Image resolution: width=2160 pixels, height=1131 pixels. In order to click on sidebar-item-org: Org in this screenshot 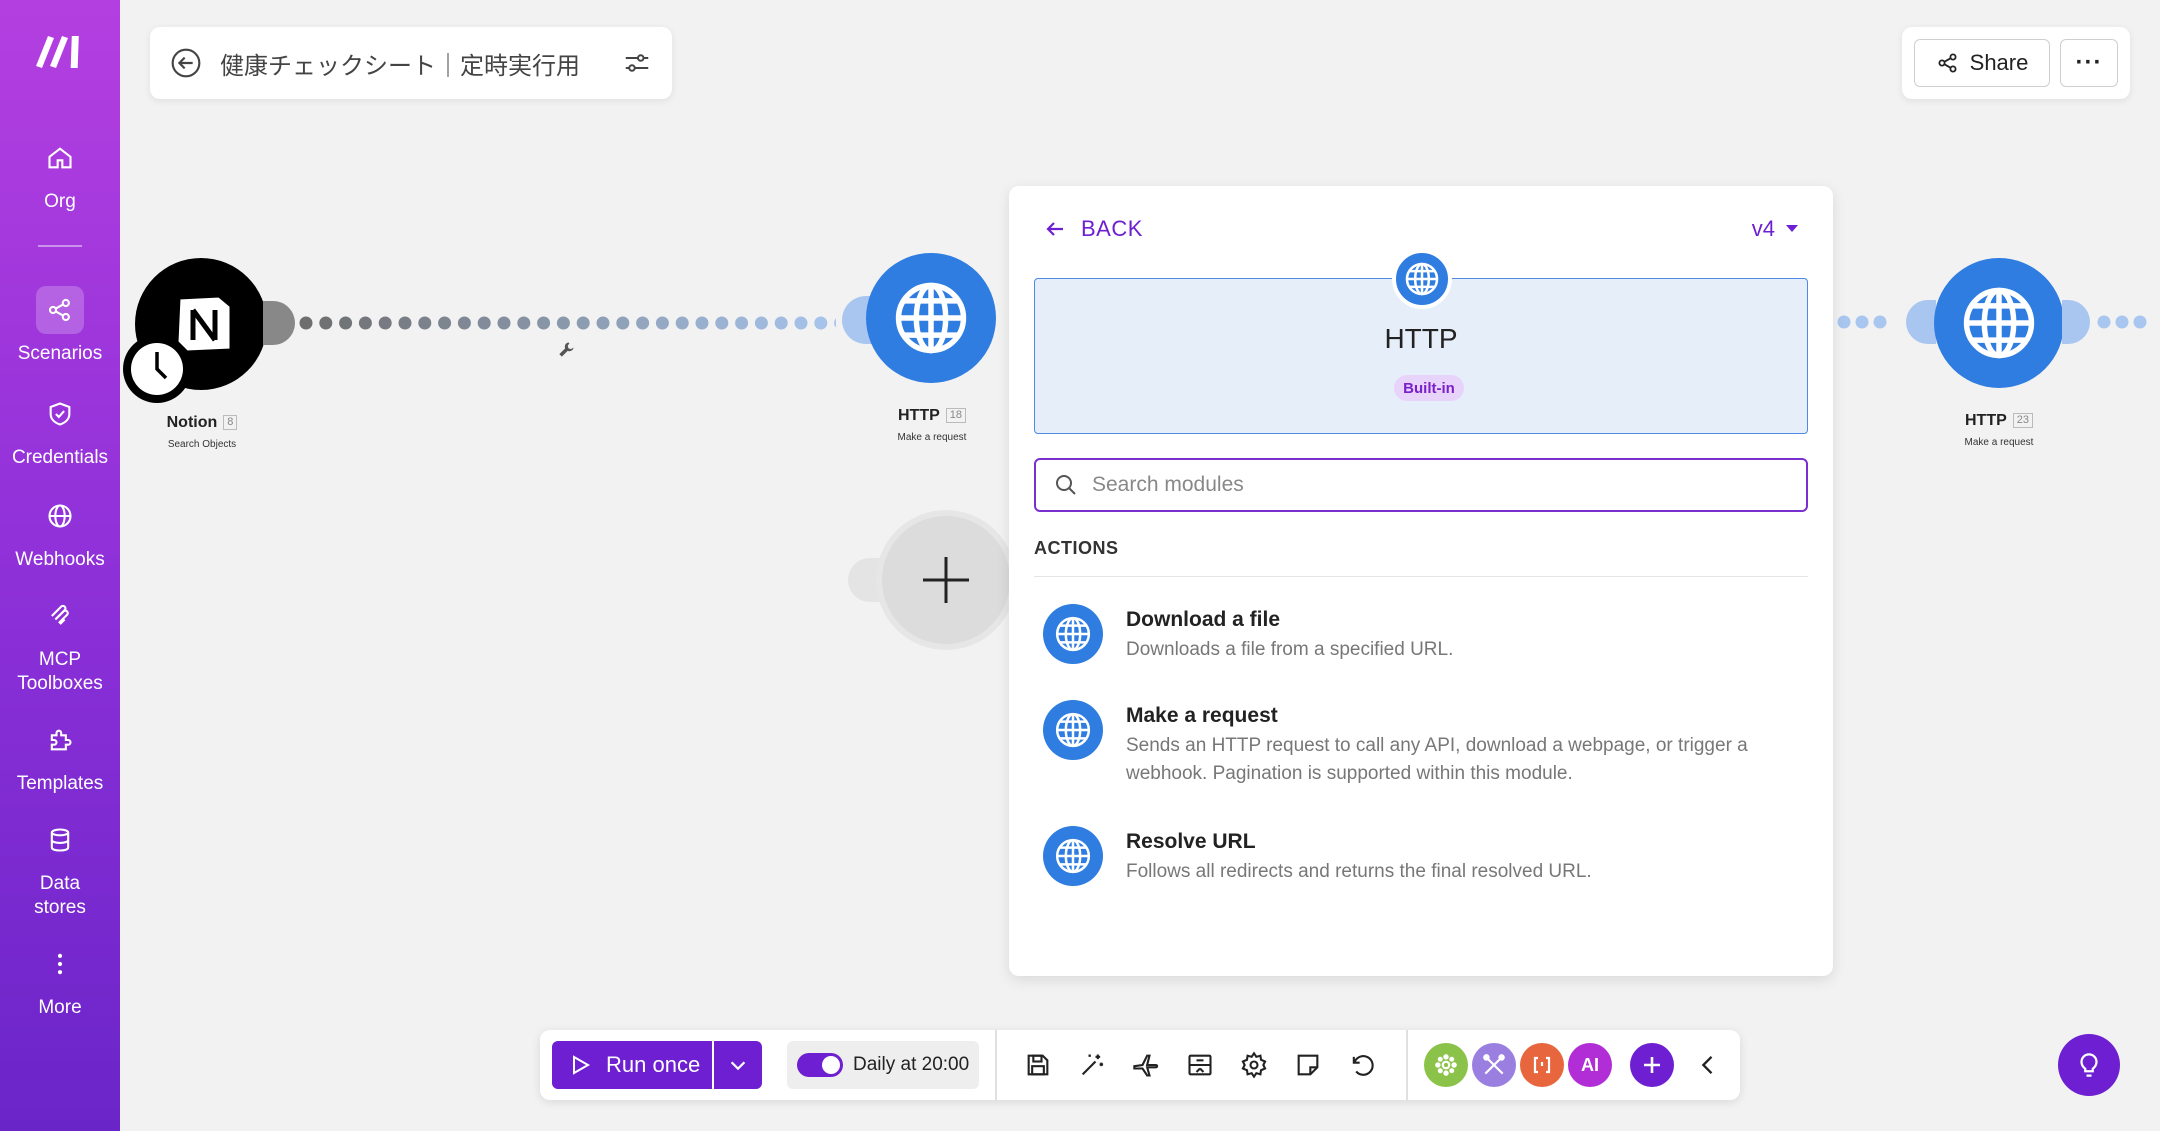, I will do `click(60, 174)`.